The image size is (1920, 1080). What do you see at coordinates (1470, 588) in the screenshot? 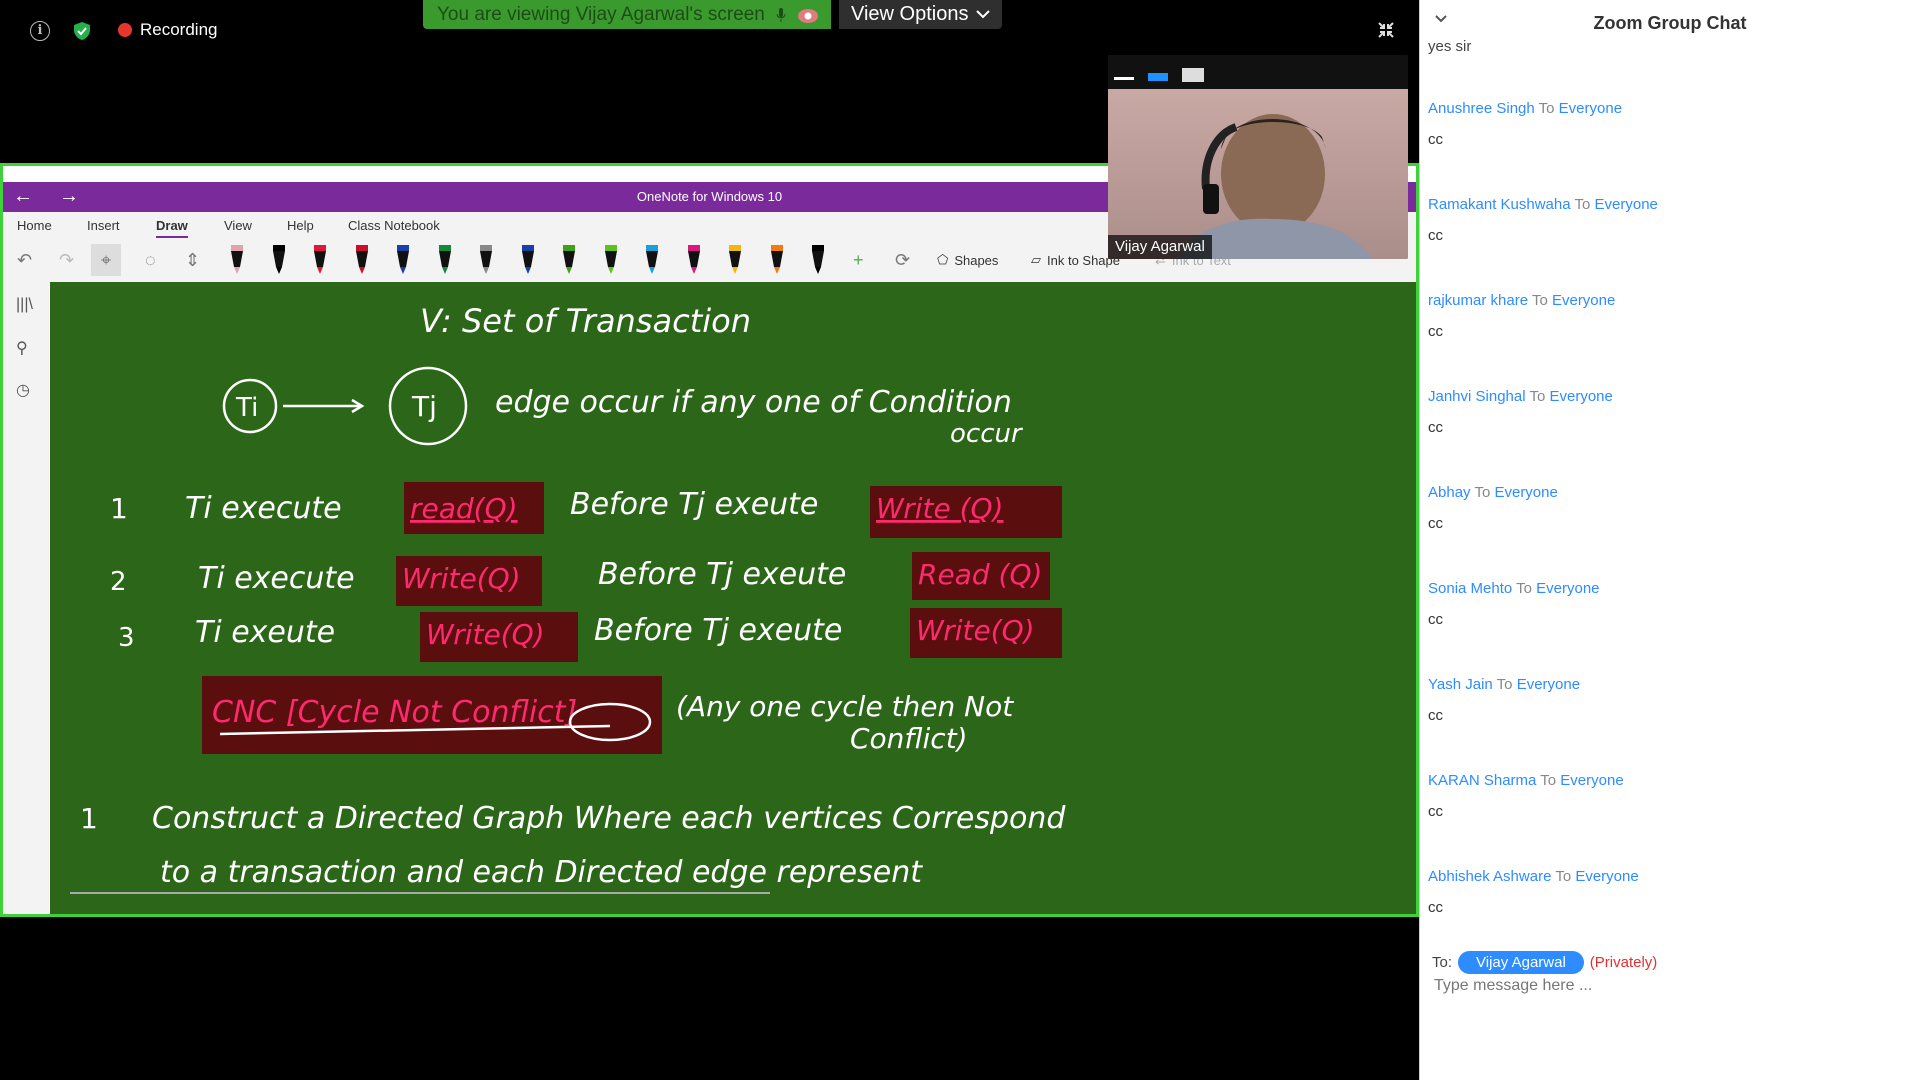
I see `chat-sender: Sonia Mehto` at bounding box center [1470, 588].